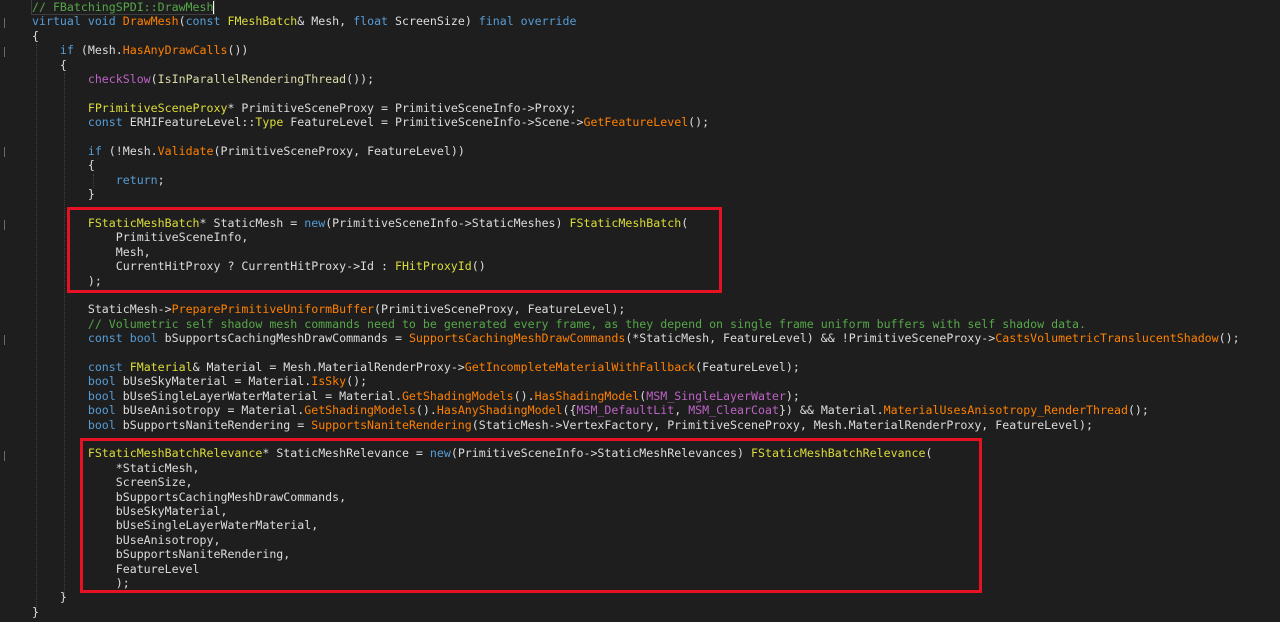 The height and width of the screenshot is (622, 1280). Describe the element at coordinates (175, 50) in the screenshot. I see `code-token: HasAnyDrawCalls` at that location.